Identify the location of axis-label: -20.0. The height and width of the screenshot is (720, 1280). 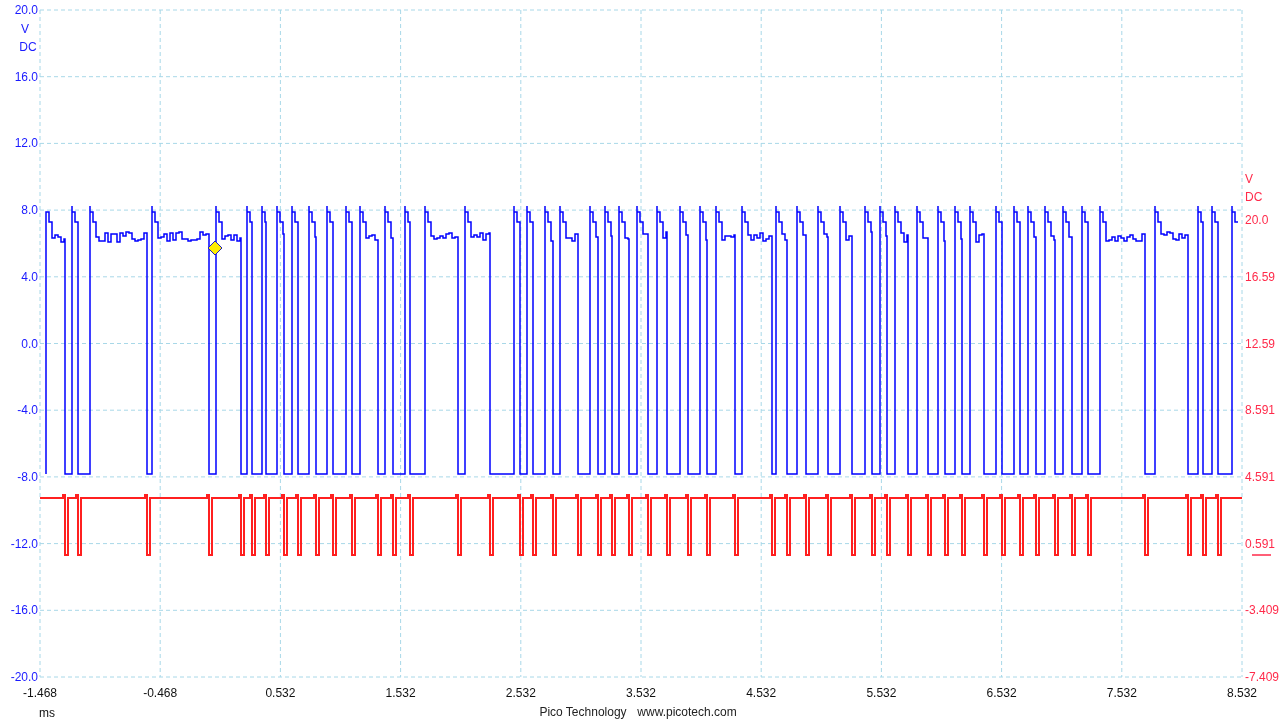
(24, 677).